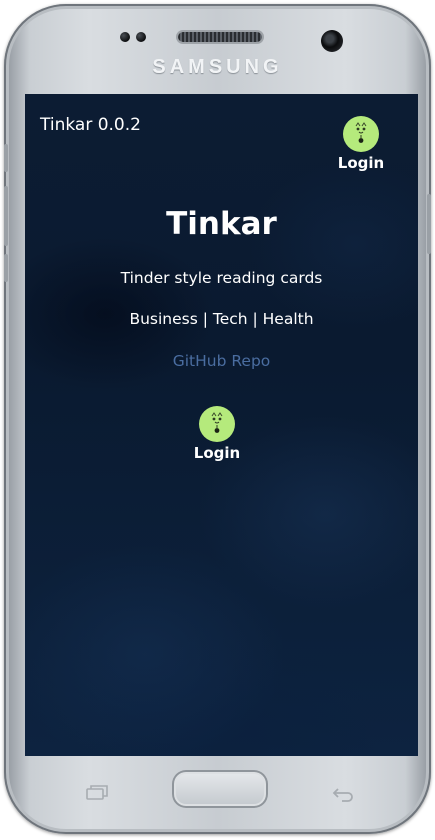  Describe the element at coordinates (6, 216) in the screenshot. I see `volume-button` at that location.